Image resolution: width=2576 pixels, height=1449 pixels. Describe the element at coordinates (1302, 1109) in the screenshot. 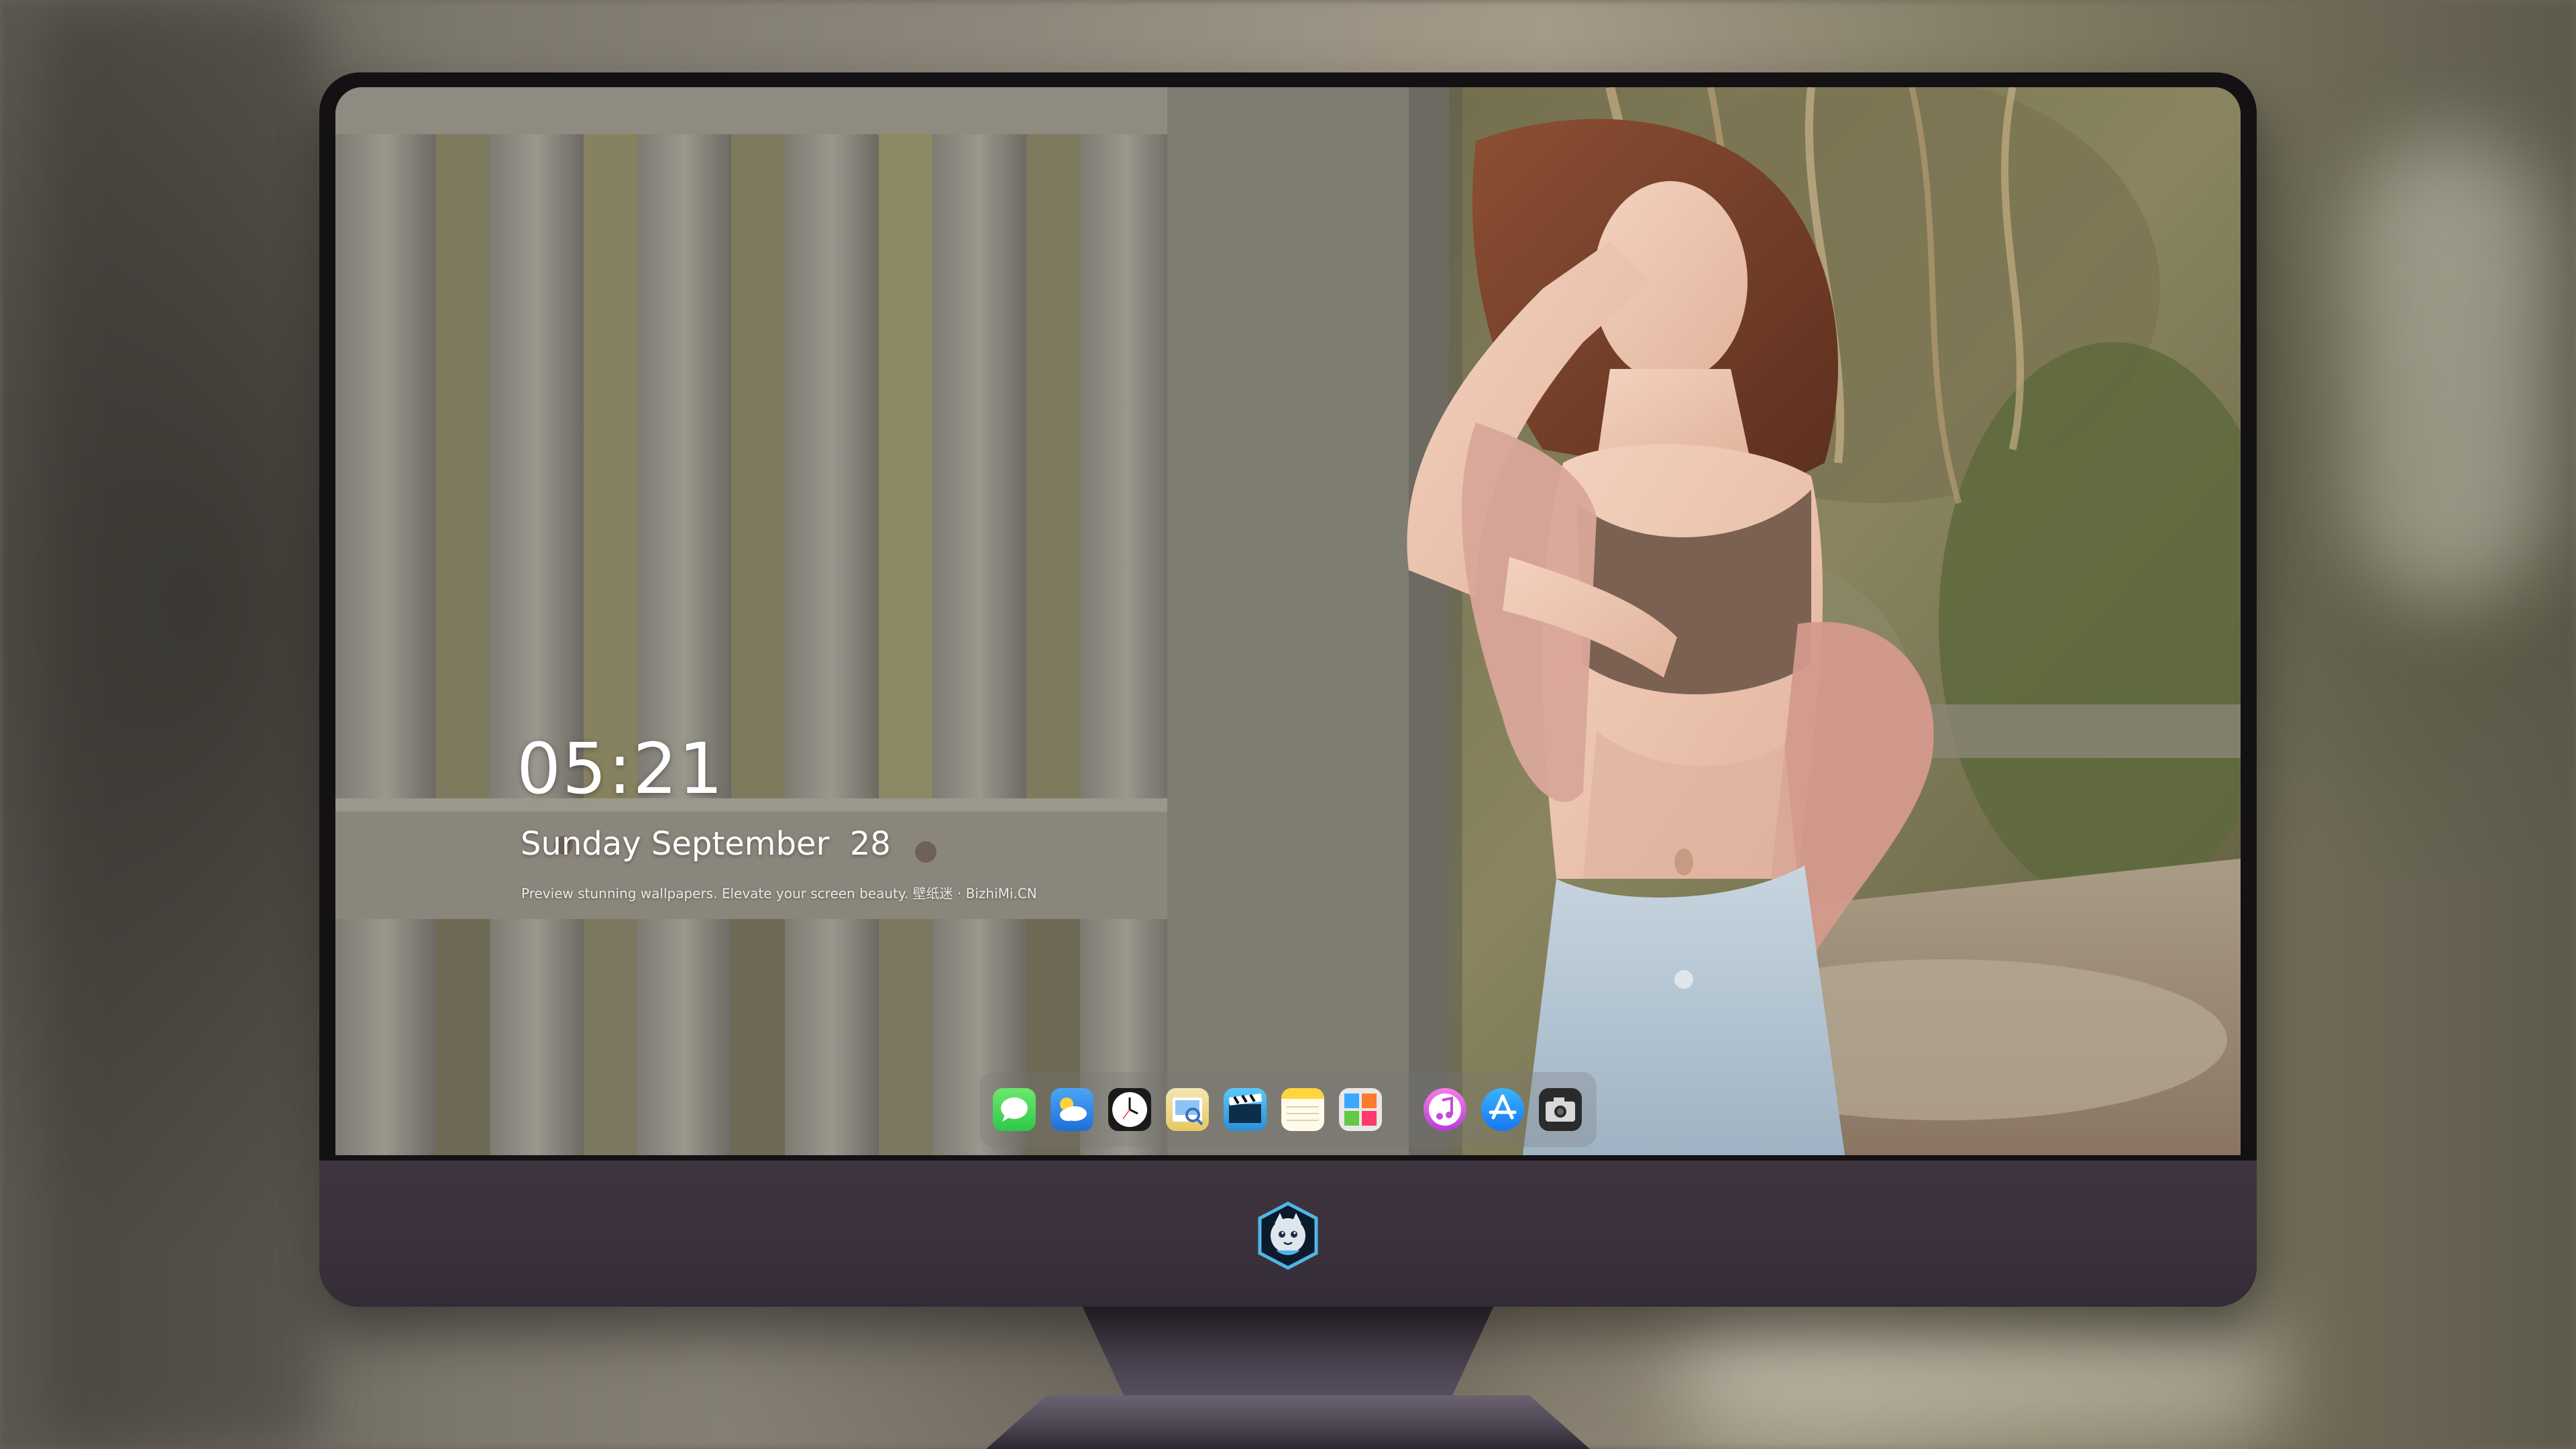

I see `notes-icon` at that location.